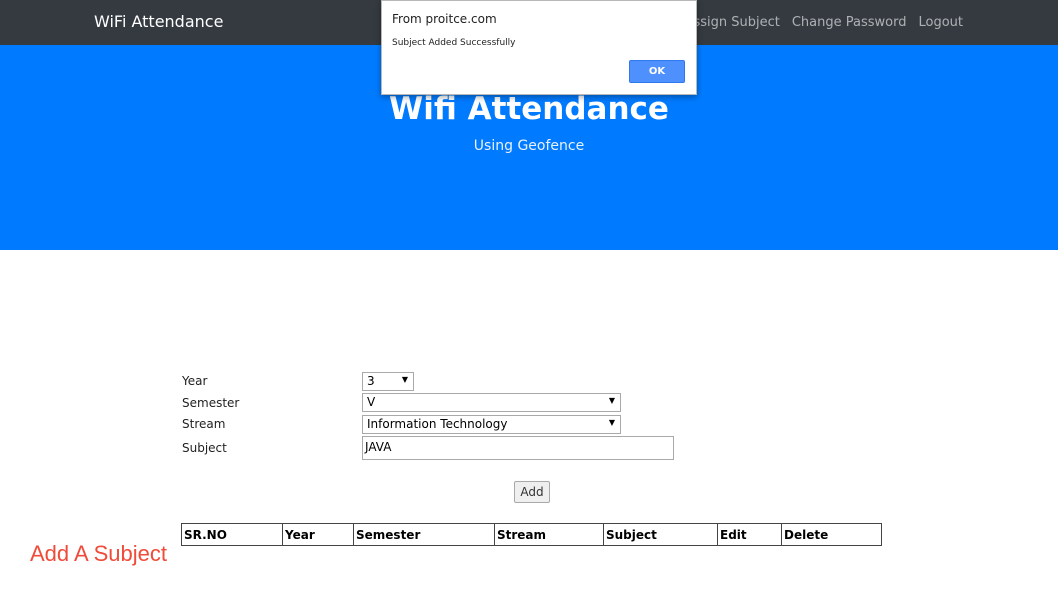 This screenshot has width=1058, height=600. I want to click on col-delete: Delete, so click(831, 534).